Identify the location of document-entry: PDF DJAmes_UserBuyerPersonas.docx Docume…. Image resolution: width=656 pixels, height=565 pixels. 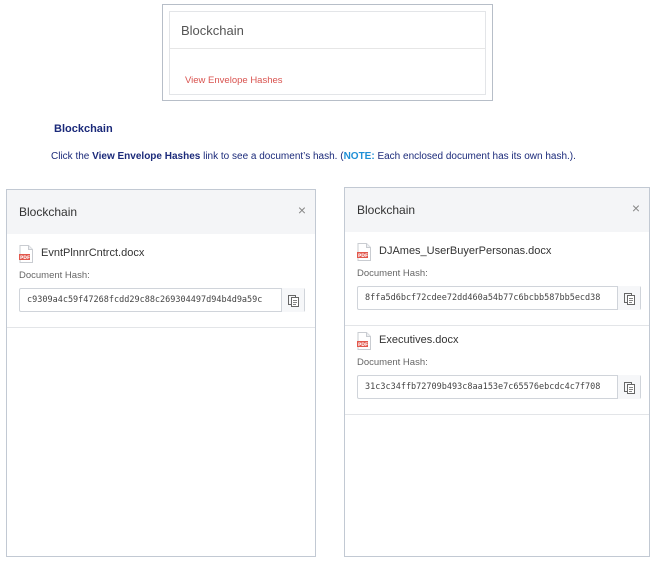
(497, 285).